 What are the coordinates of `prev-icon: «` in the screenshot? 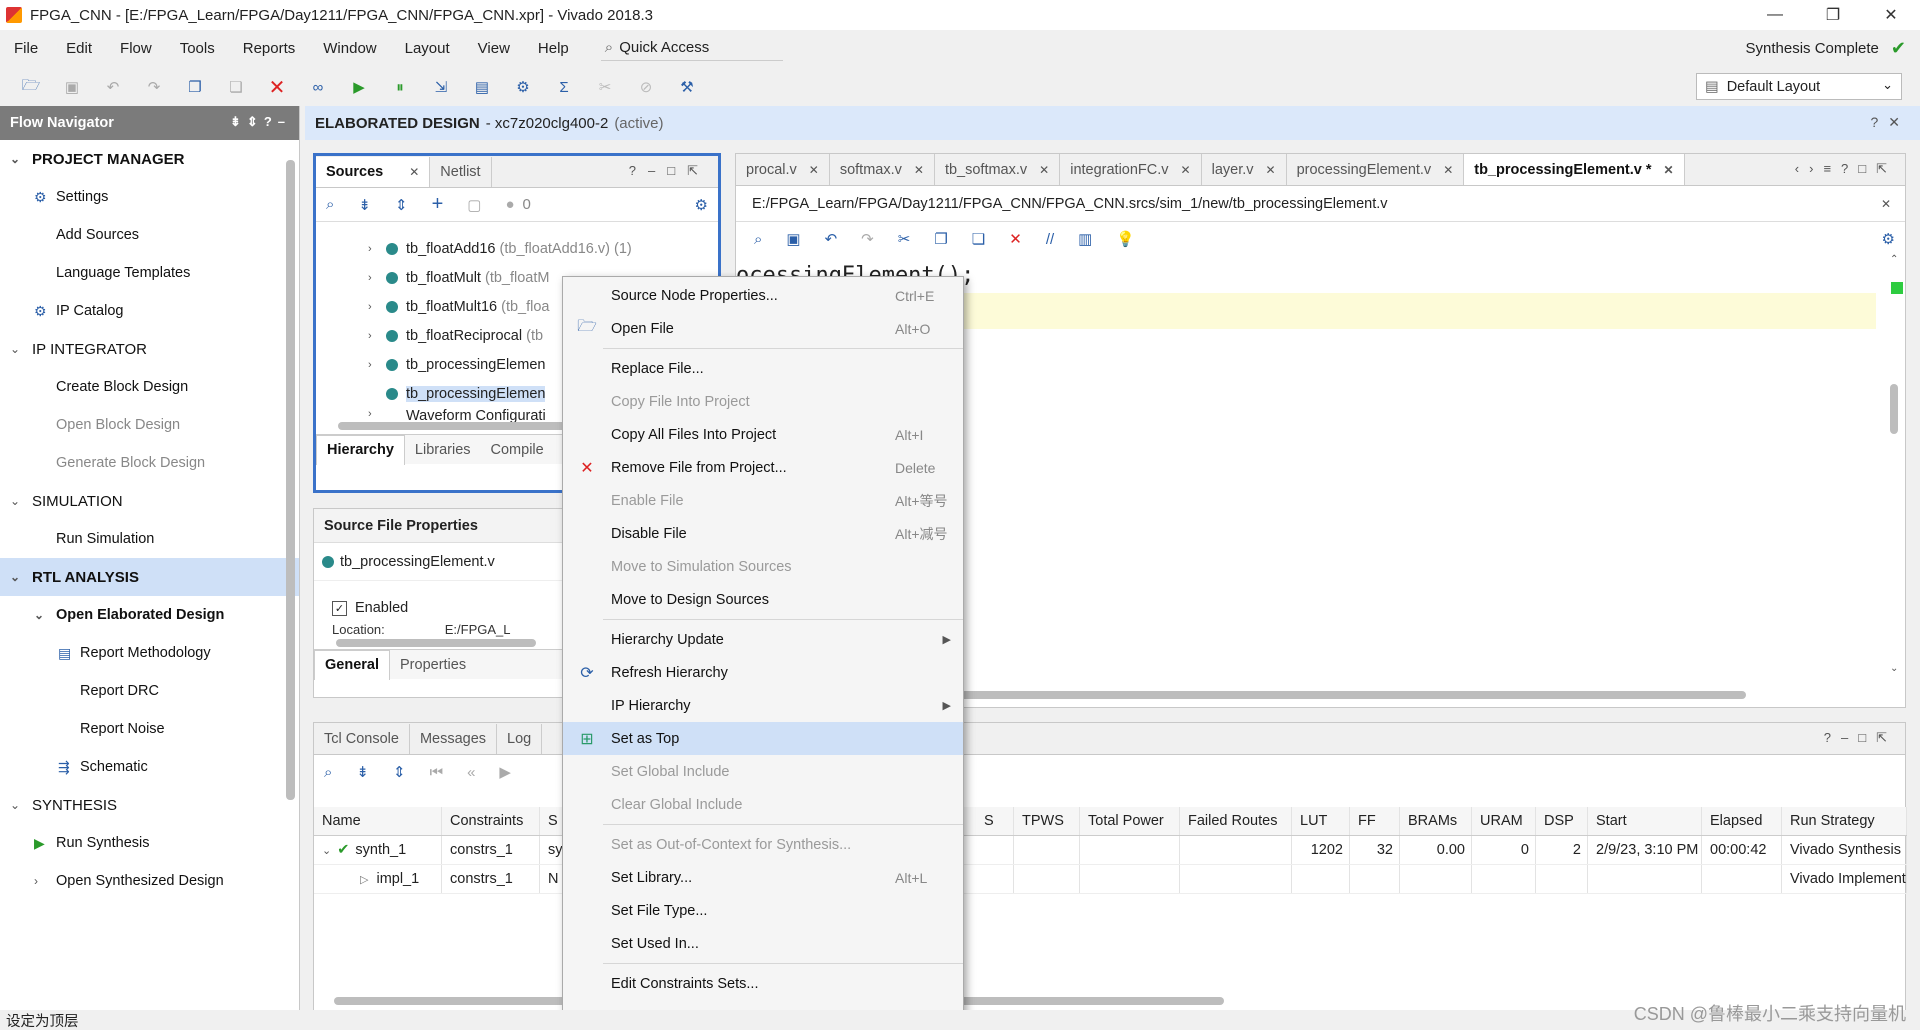 It's located at (471, 772).